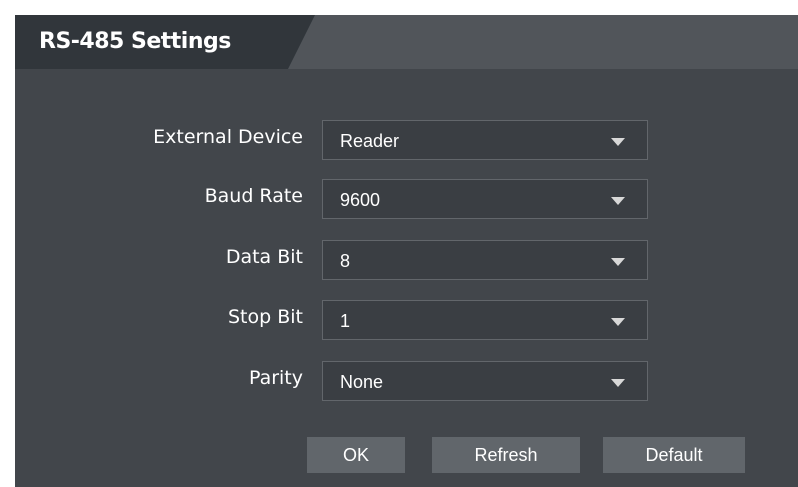  Describe the element at coordinates (485, 381) in the screenshot. I see `parity-select: None` at that location.